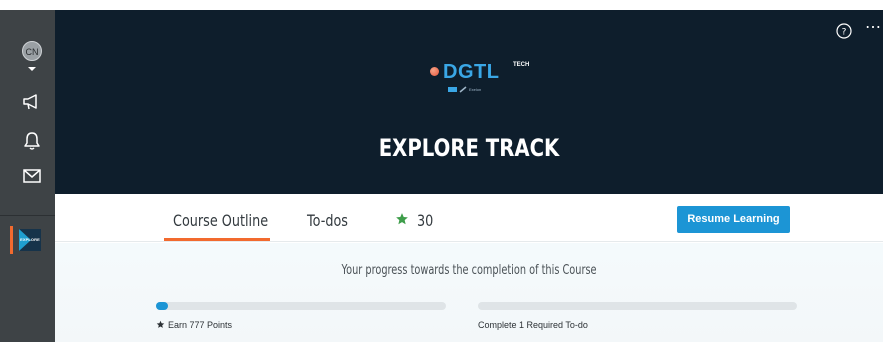 Image resolution: width=883 pixels, height=342 pixels. Describe the element at coordinates (441, 5) in the screenshot. I see `top-strip` at that location.